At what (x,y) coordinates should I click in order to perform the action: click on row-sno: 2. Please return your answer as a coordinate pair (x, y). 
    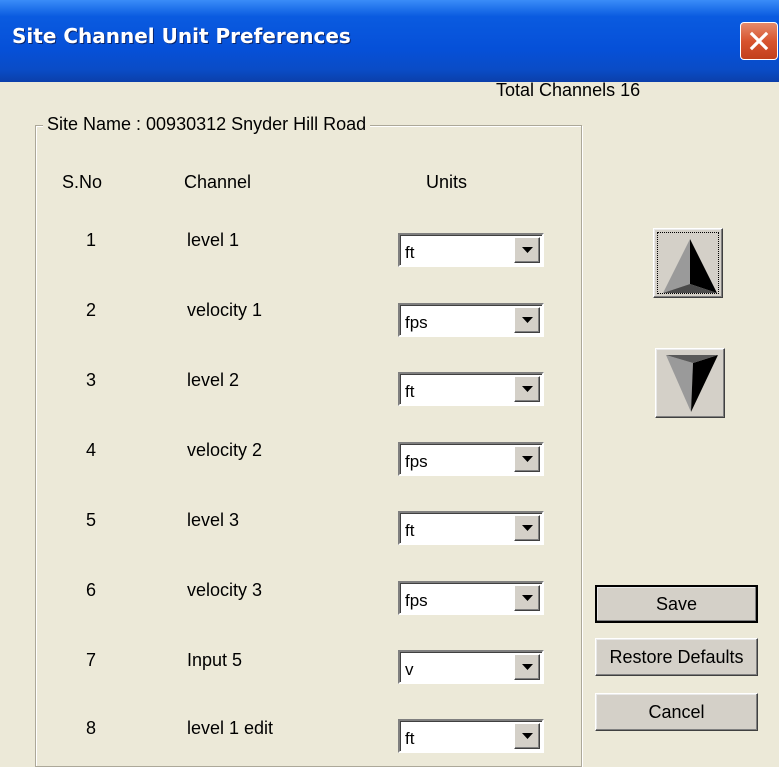
    Looking at the image, I should click on (91, 310).